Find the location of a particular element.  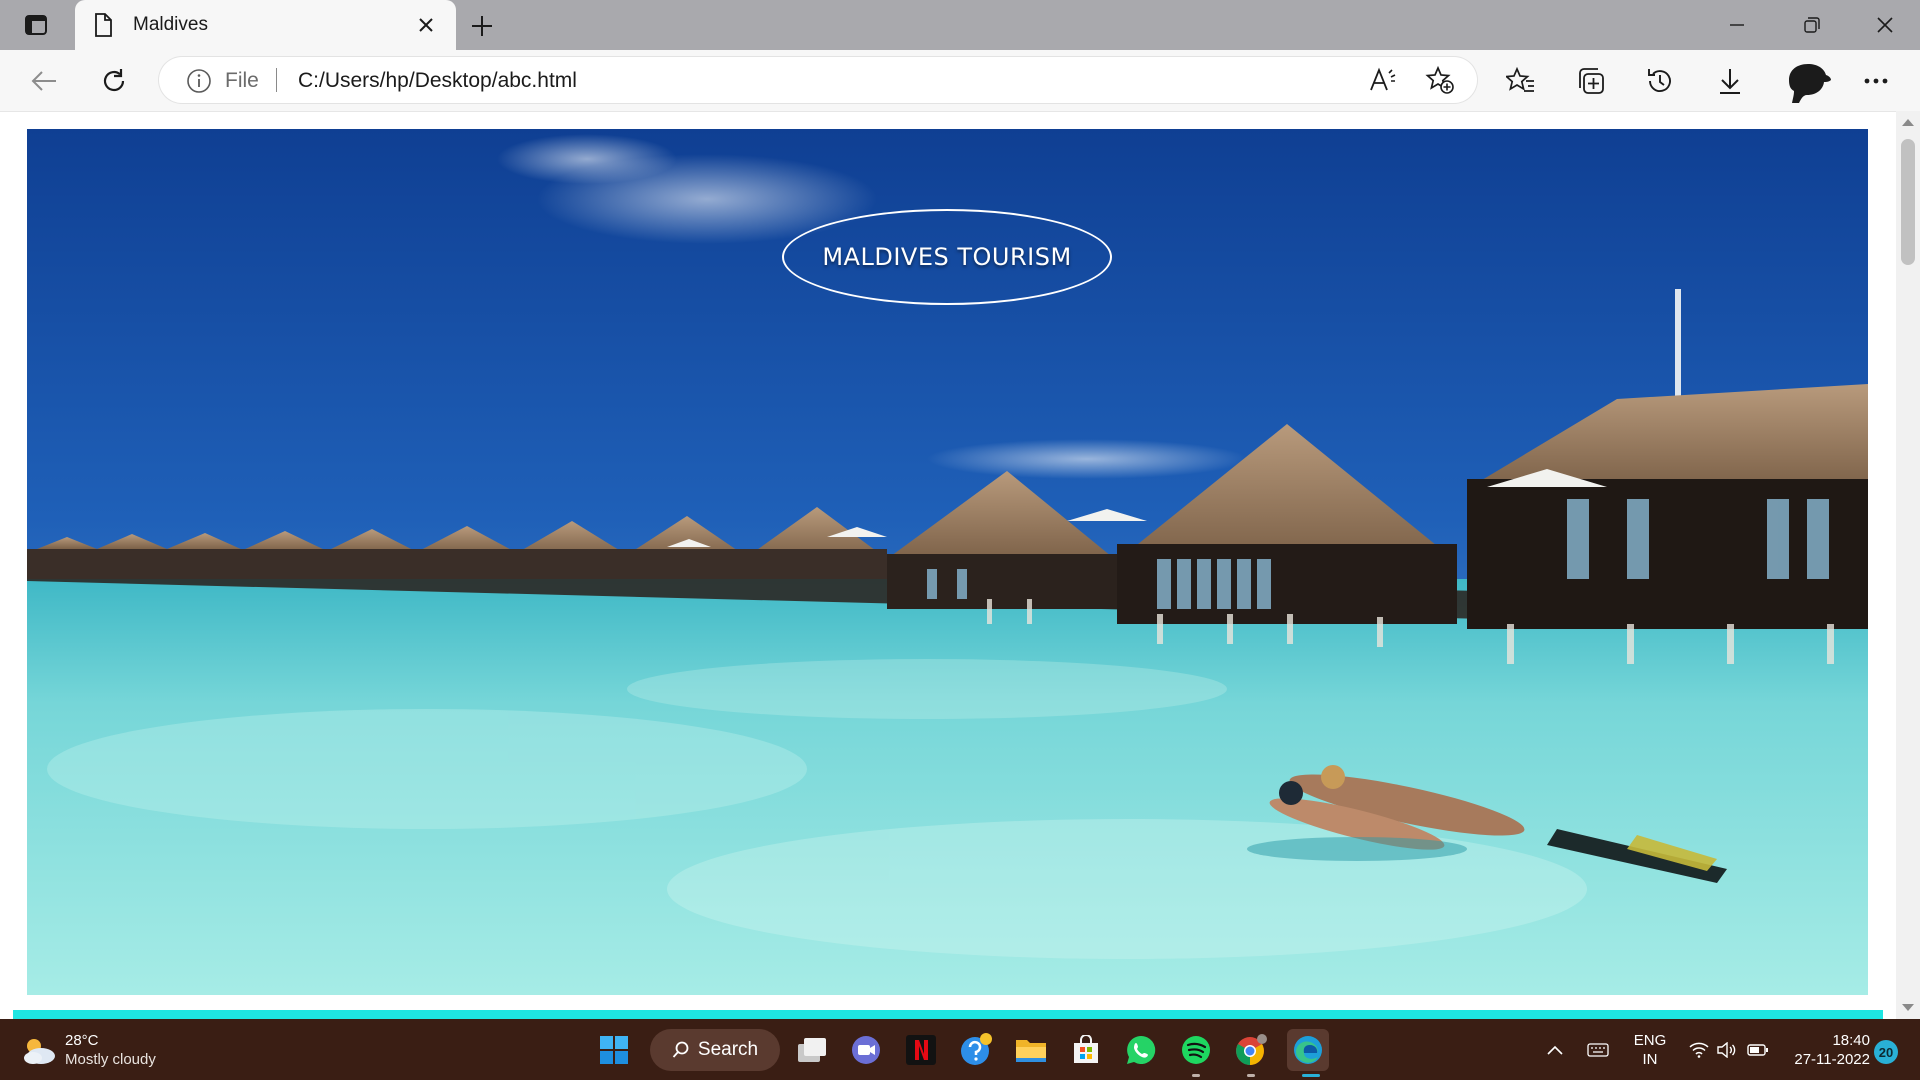

tab-actions-icon is located at coordinates (36, 25).